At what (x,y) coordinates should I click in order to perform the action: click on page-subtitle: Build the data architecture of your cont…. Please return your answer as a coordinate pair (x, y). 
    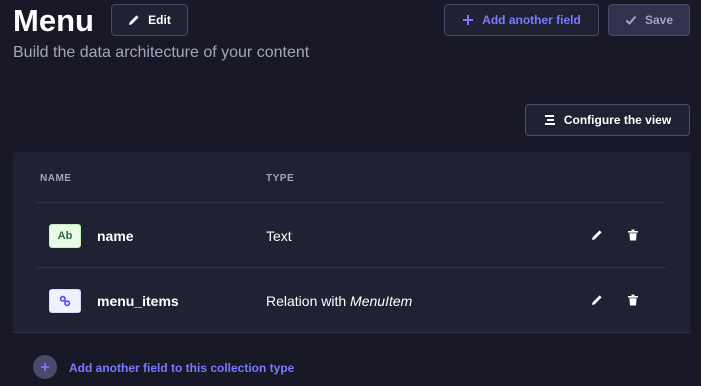
    Looking at the image, I should click on (161, 52).